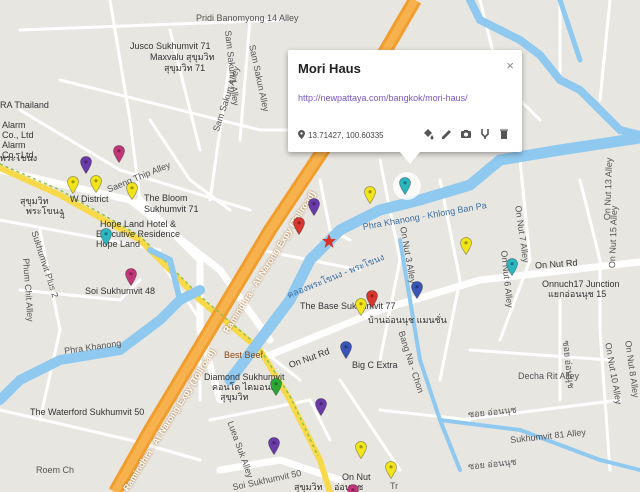  Describe the element at coordinates (89, 199) in the screenshot. I see `label-wdistrict: W District` at that location.